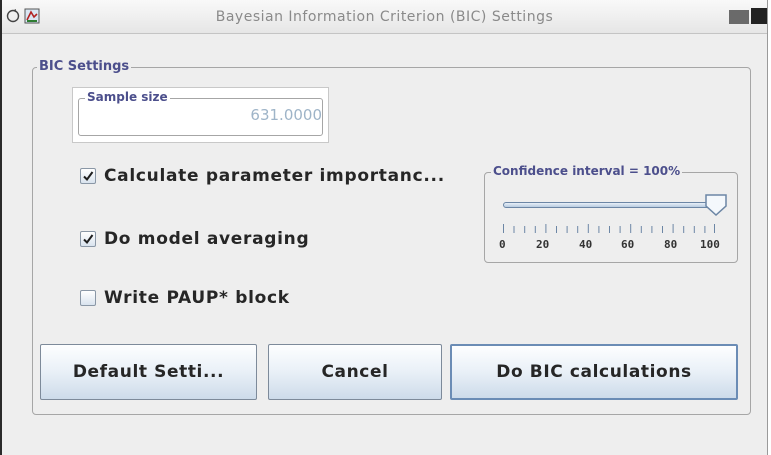 The height and width of the screenshot is (455, 771). What do you see at coordinates (739, 17) in the screenshot?
I see `minimize-button` at bounding box center [739, 17].